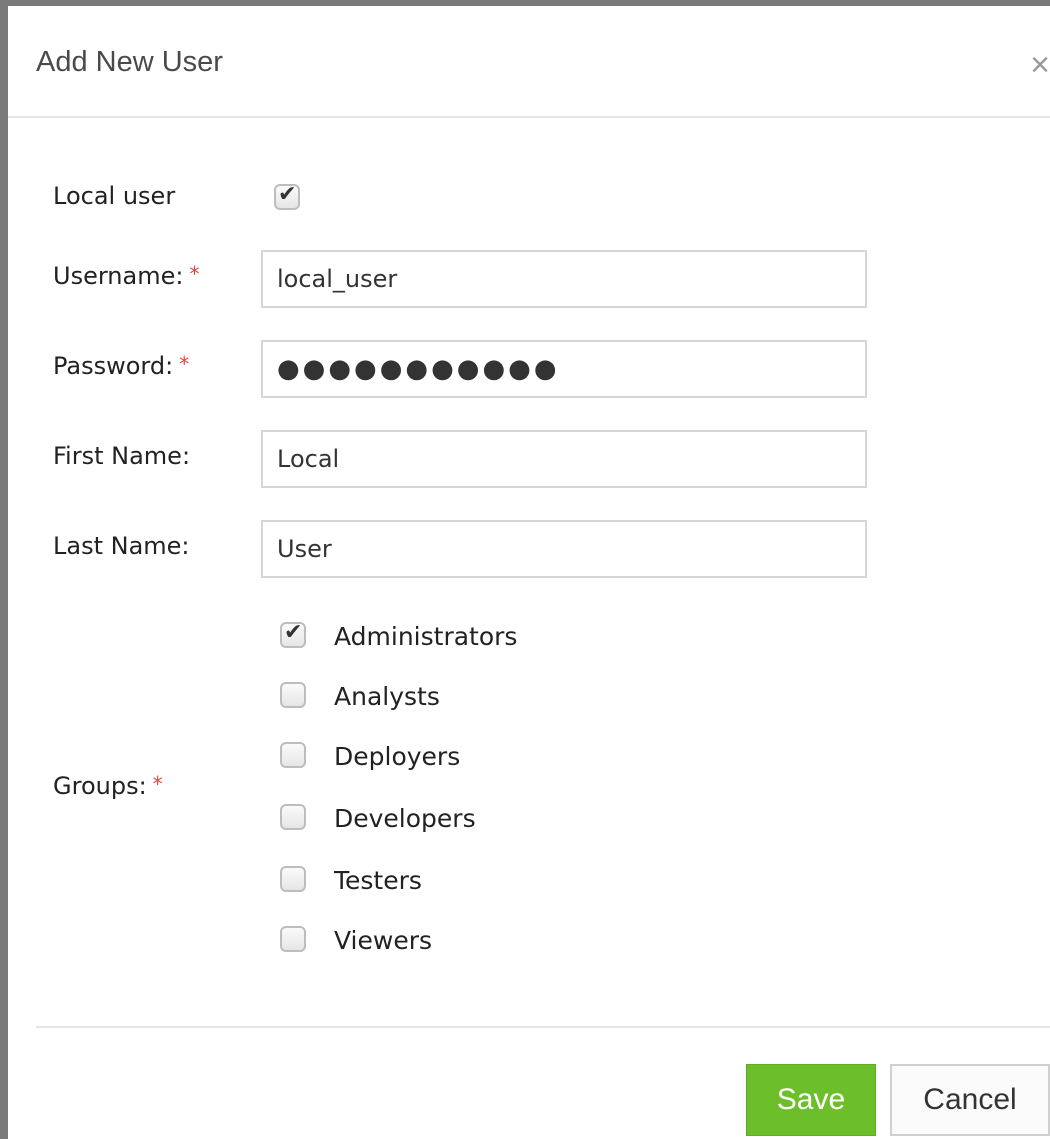  Describe the element at coordinates (529, 62) in the screenshot. I see `dialog-header: Add New User ×` at that location.